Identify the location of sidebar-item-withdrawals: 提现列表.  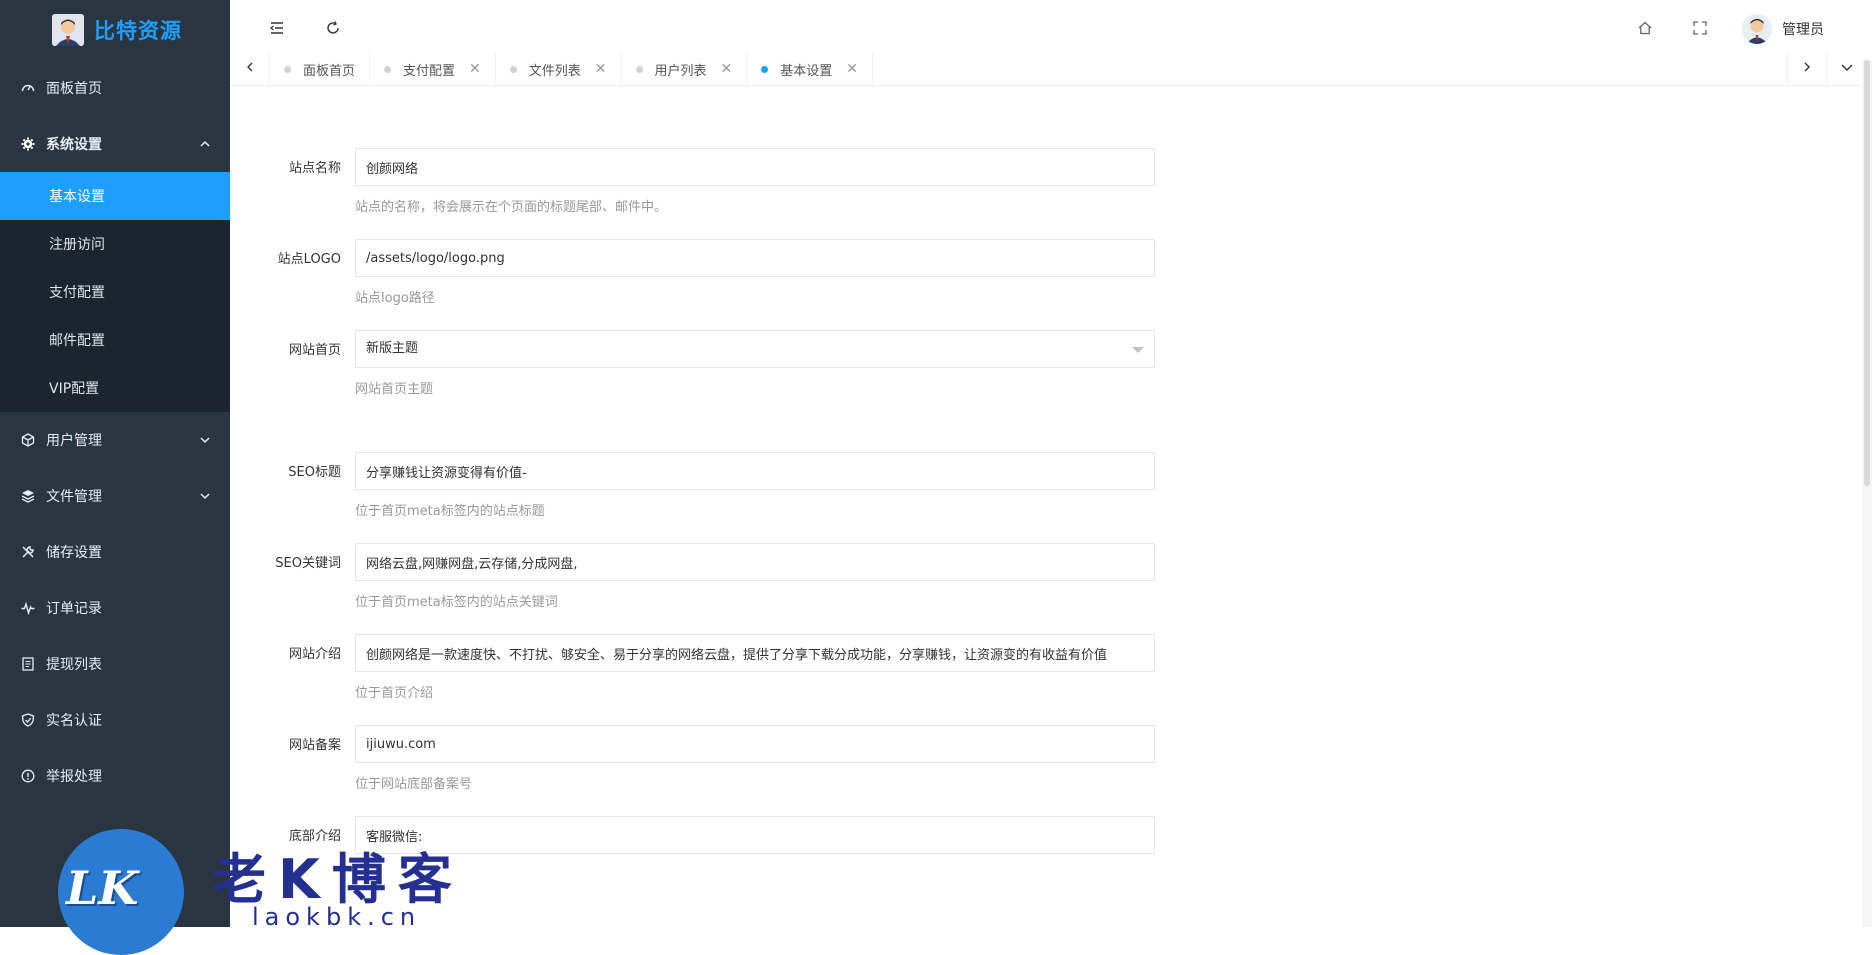
(115, 664).